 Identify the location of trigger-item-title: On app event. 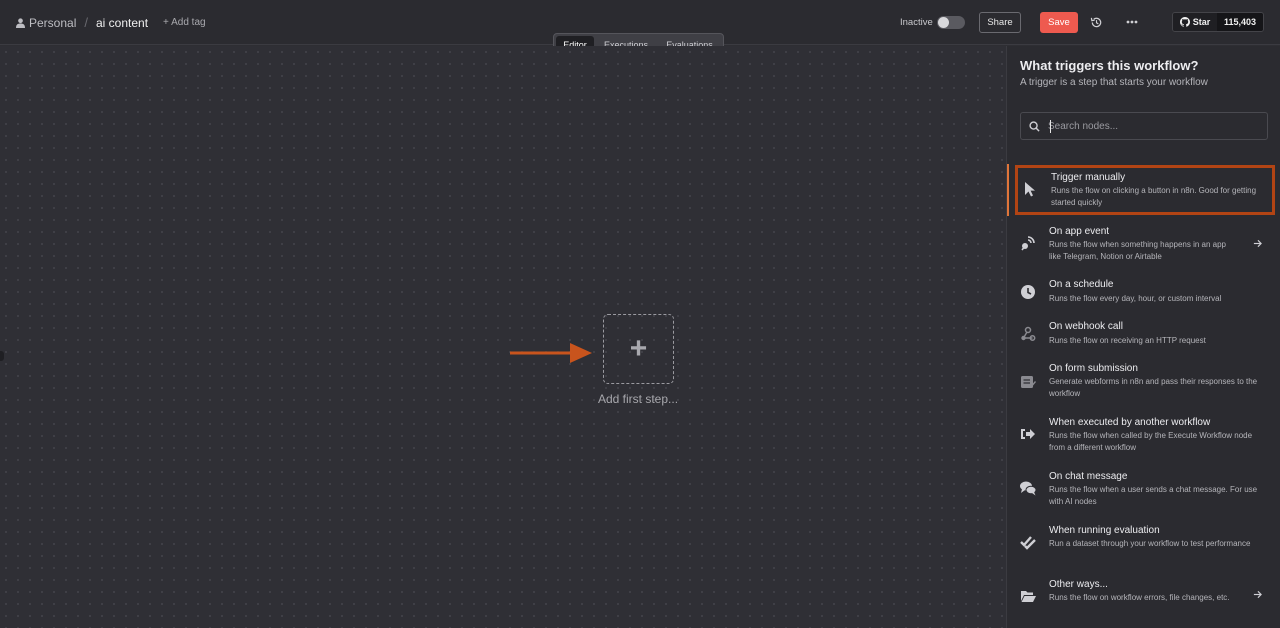
(1079, 231).